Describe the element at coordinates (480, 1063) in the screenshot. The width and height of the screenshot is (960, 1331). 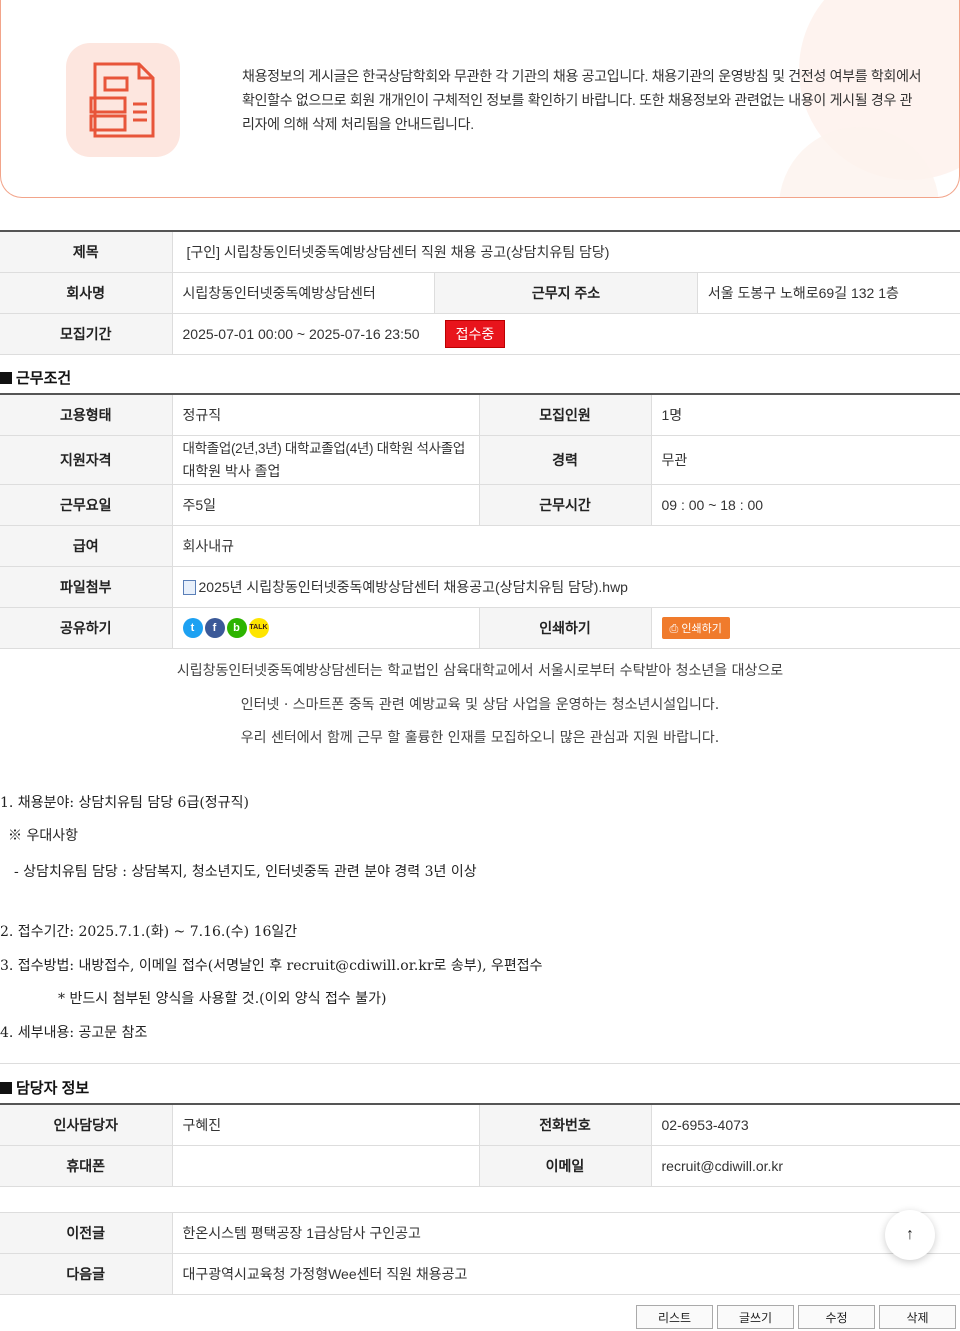
I see `divider` at that location.